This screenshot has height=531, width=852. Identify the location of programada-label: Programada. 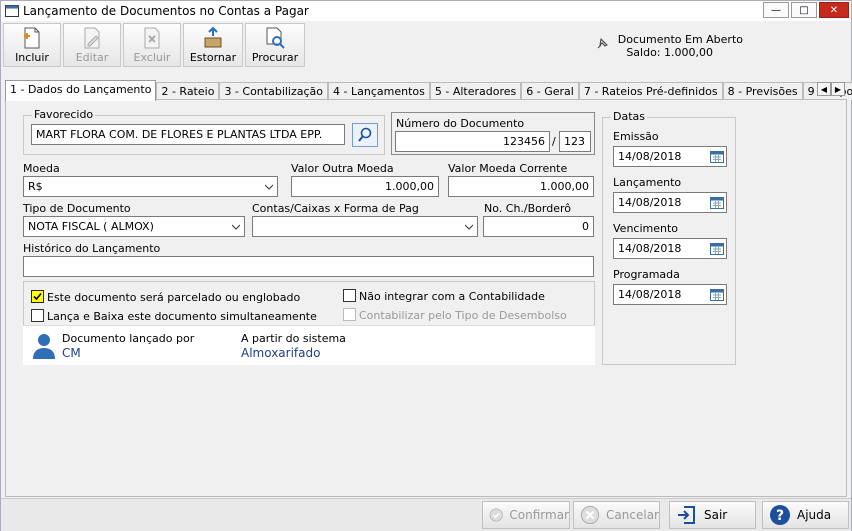
(646, 274).